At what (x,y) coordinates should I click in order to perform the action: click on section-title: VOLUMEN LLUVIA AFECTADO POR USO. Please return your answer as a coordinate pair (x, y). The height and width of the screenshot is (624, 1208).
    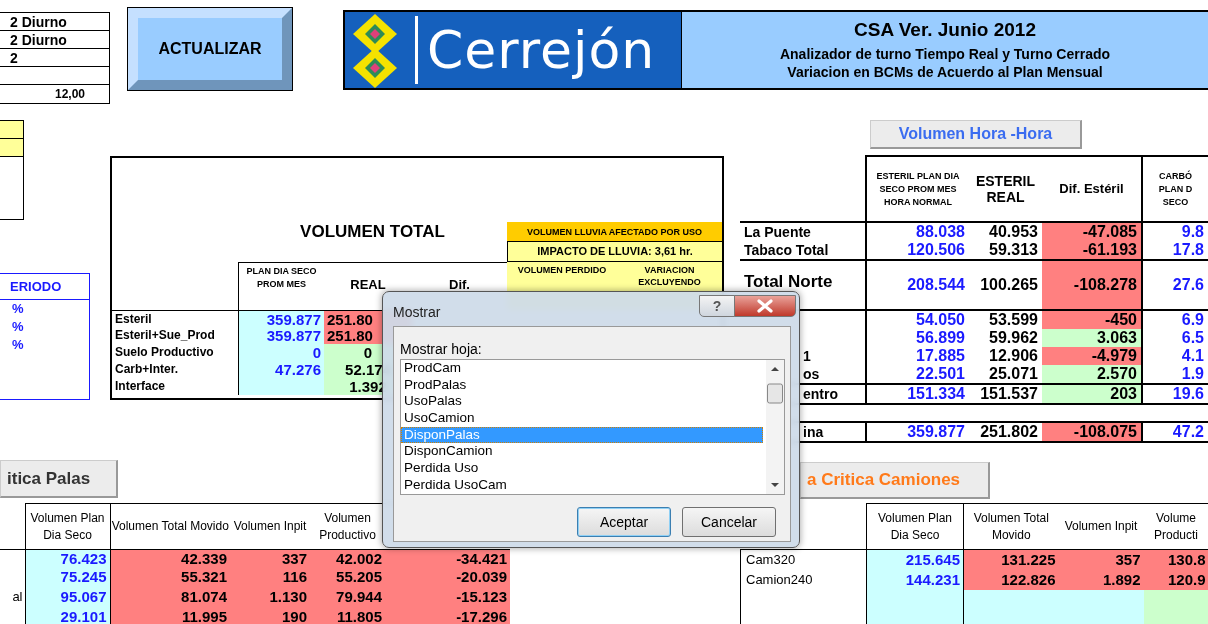
    Looking at the image, I should click on (614, 232).